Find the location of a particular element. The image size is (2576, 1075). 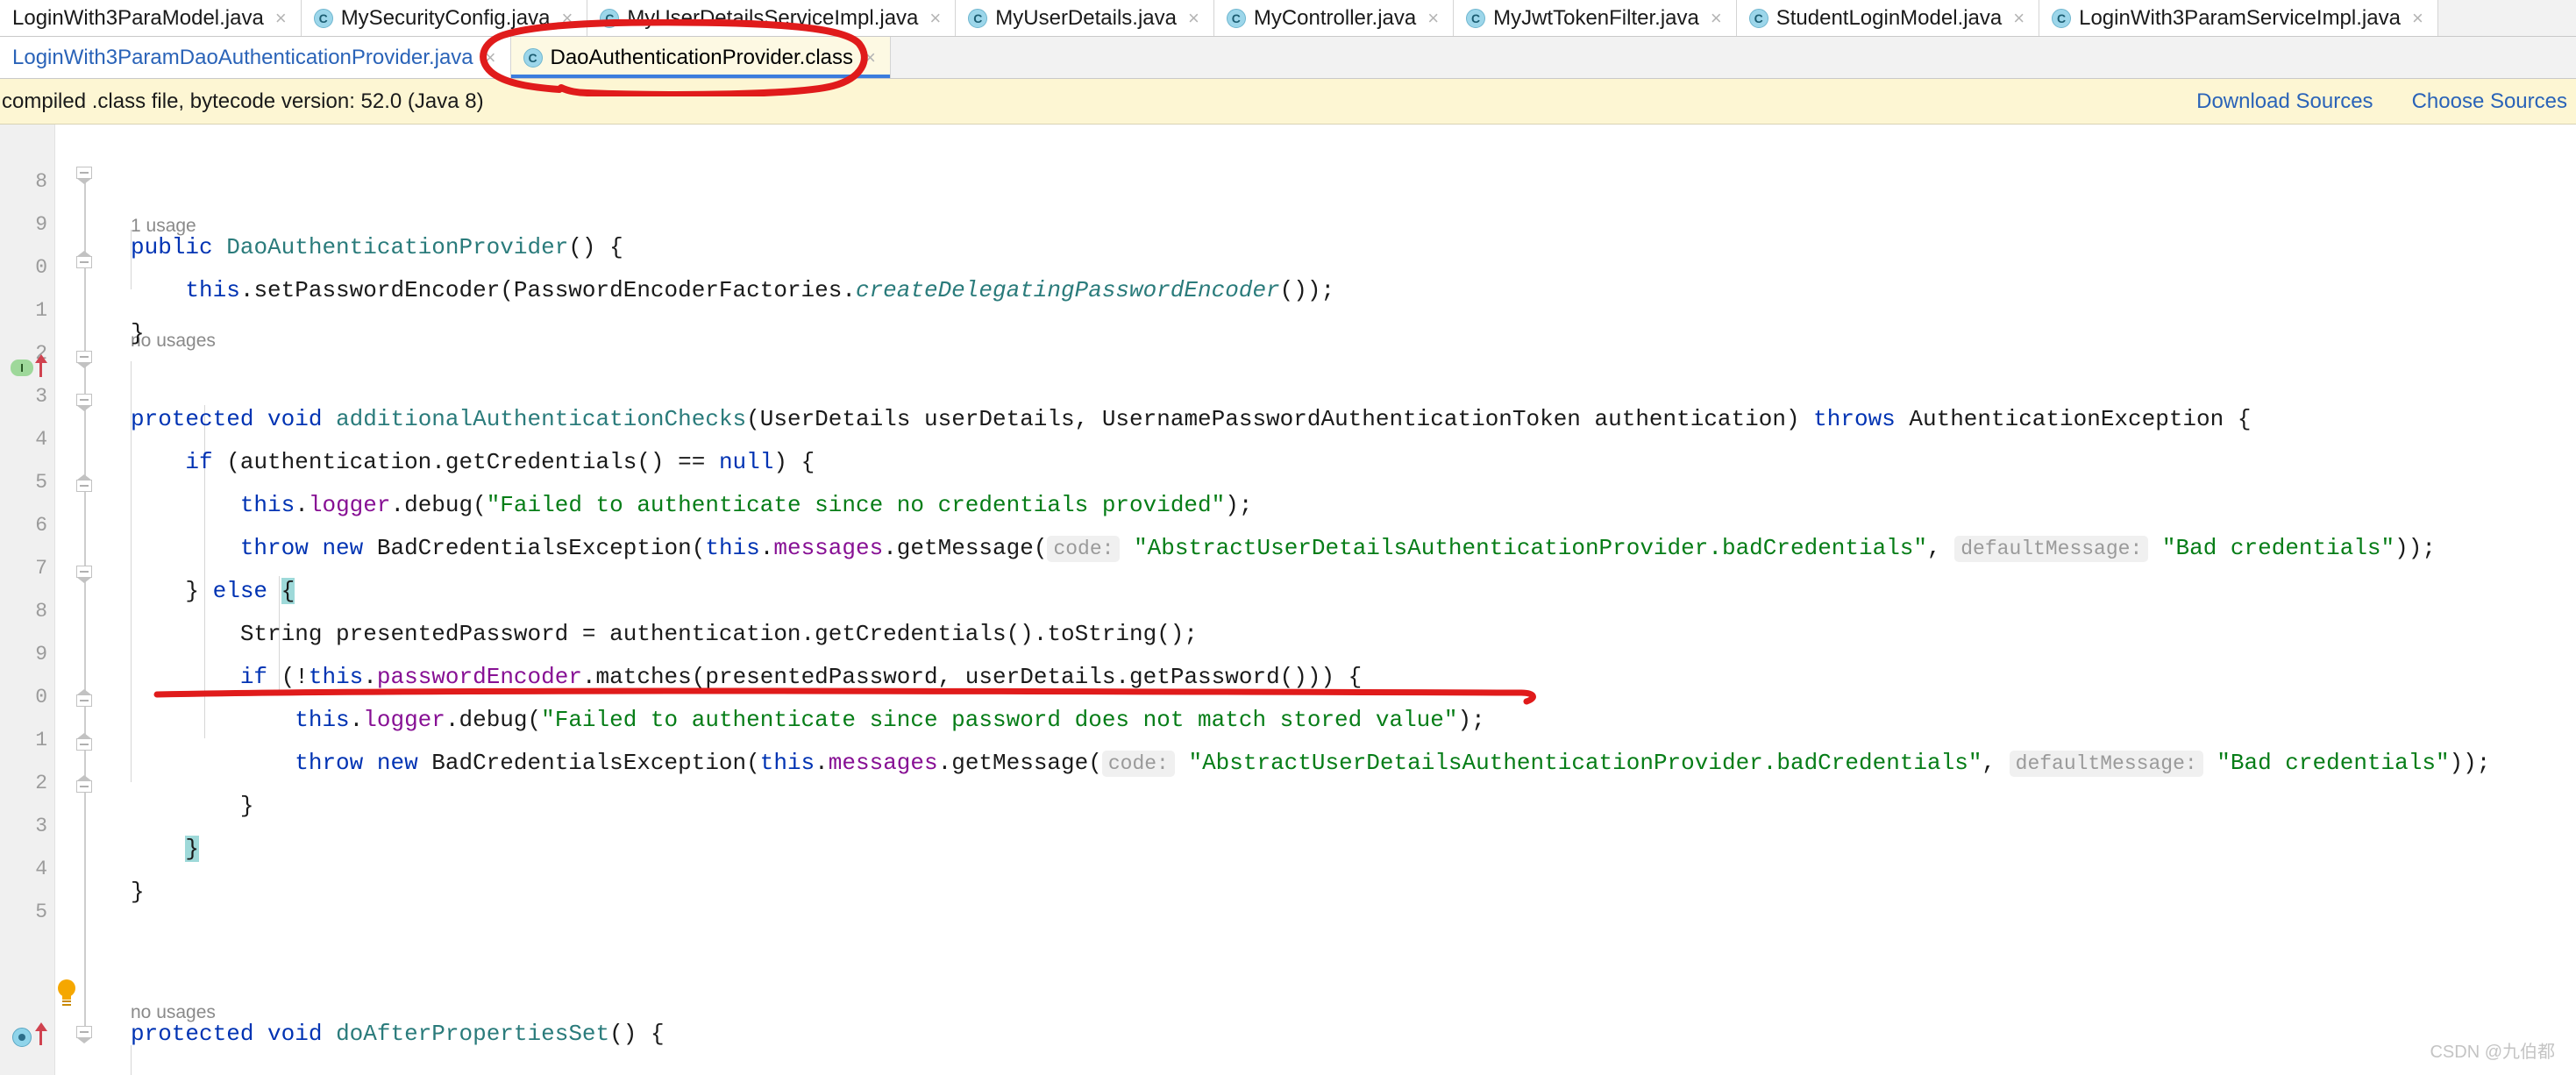

tab-login-with-3-para-model: LoginWith3ParaModel.java × is located at coordinates (151, 18).